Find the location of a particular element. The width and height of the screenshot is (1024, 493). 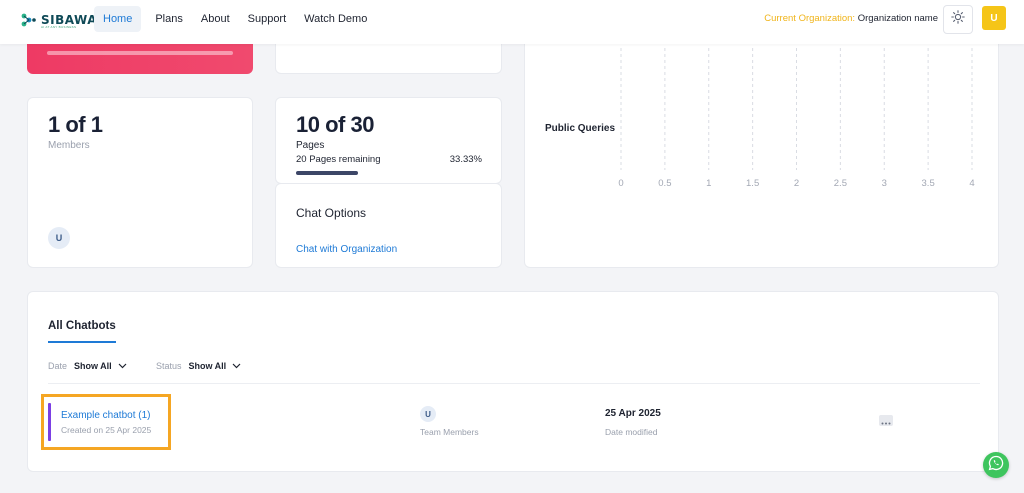

x-tick-label: 0.5 is located at coordinates (664, 183).